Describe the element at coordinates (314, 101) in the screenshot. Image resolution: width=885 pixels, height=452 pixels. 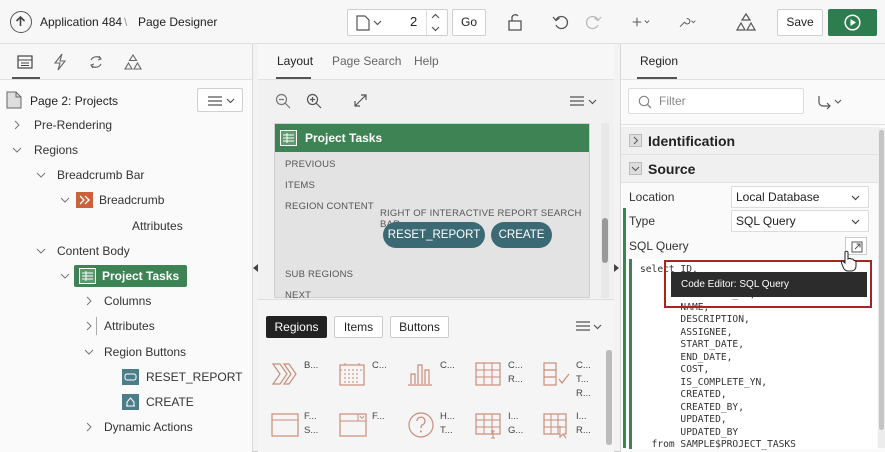
I see `zoom-in-icon` at that location.